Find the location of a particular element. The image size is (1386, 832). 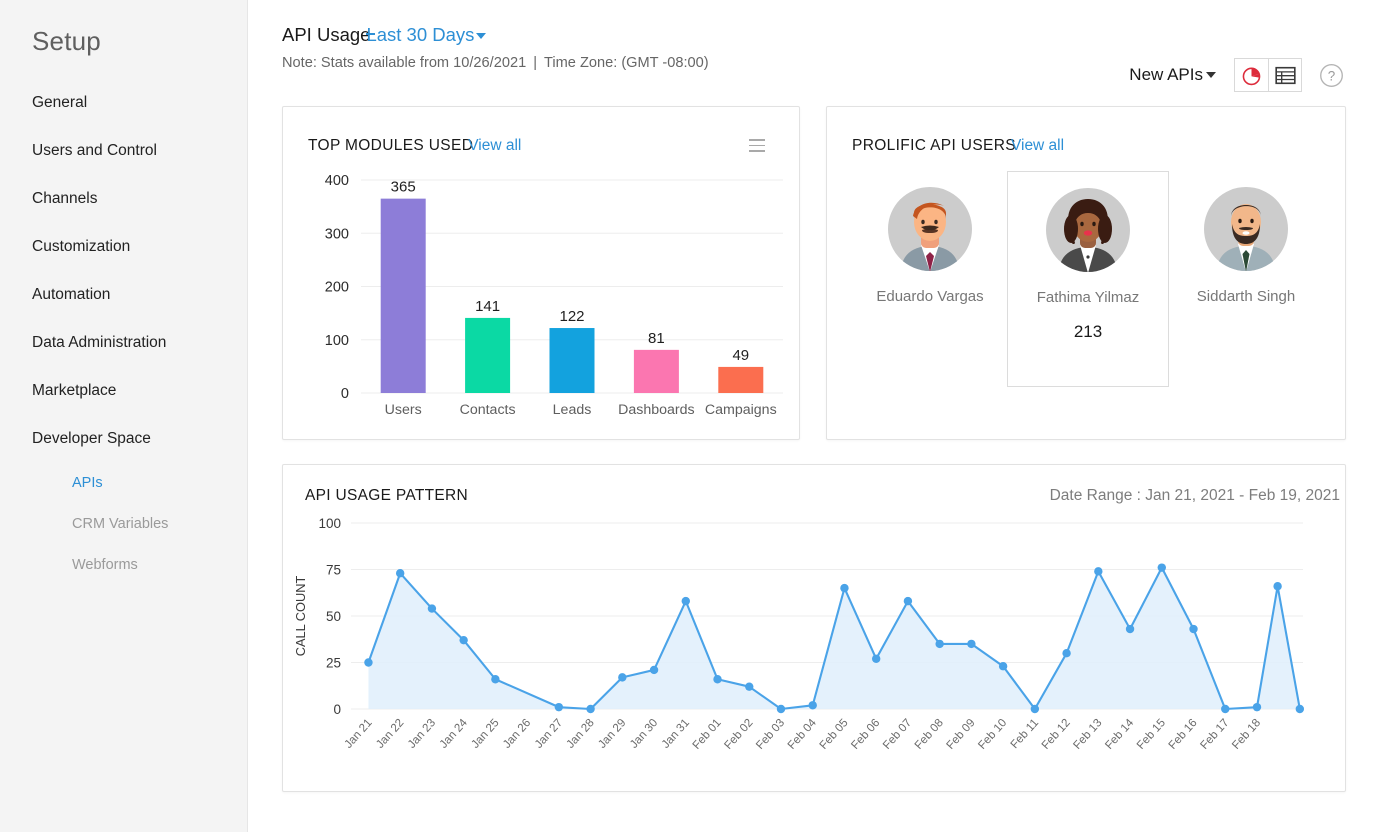

svg-text: 400 is located at coordinates (337, 181).